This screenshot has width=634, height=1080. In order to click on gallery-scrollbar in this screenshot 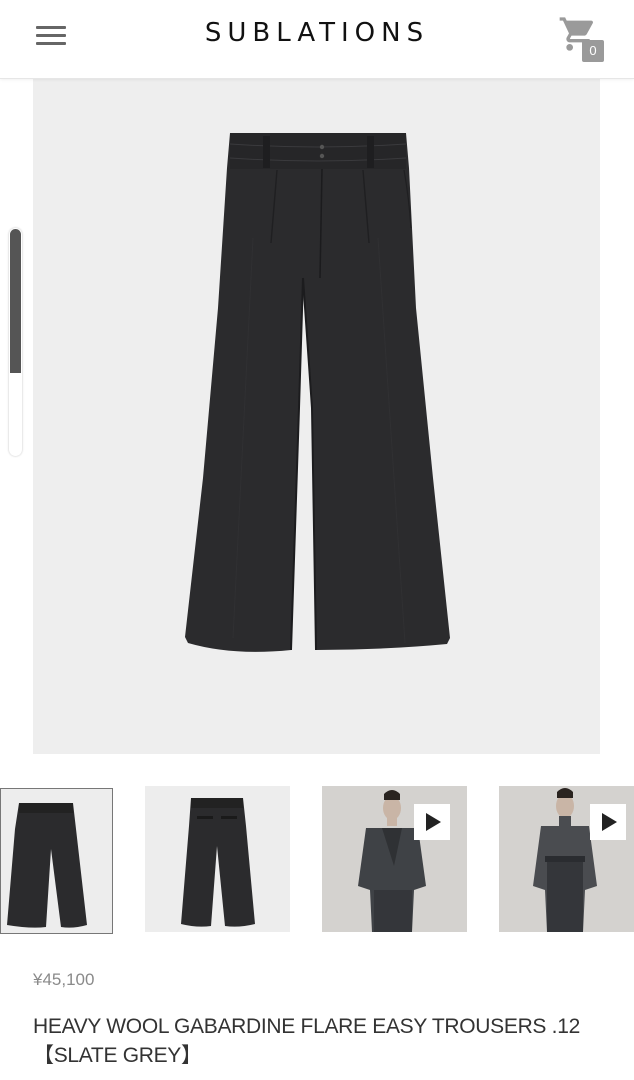, I will do `click(15, 342)`.